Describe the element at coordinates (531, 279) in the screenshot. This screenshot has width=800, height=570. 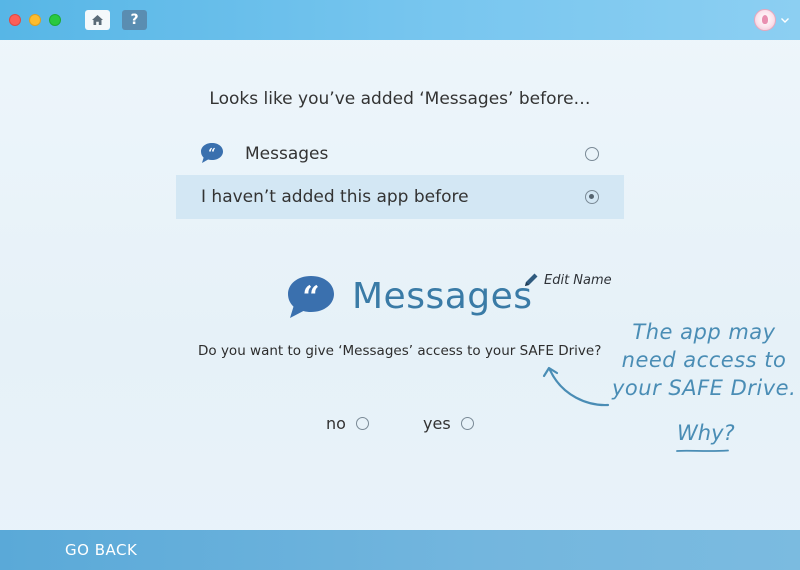
I see `pencil-icon` at that location.